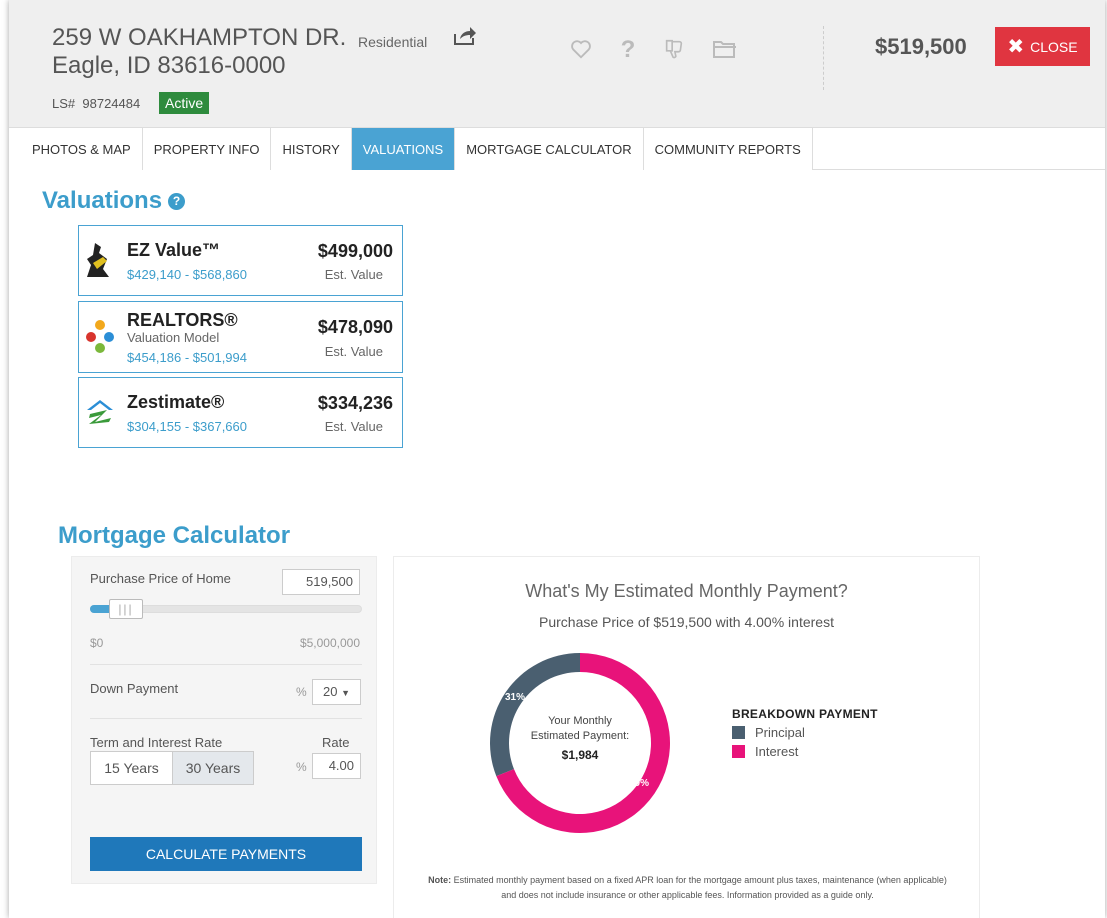 This screenshot has height=918, width=1107. Describe the element at coordinates (134, 688) in the screenshot. I see `down-payment-label: Down Payment` at that location.